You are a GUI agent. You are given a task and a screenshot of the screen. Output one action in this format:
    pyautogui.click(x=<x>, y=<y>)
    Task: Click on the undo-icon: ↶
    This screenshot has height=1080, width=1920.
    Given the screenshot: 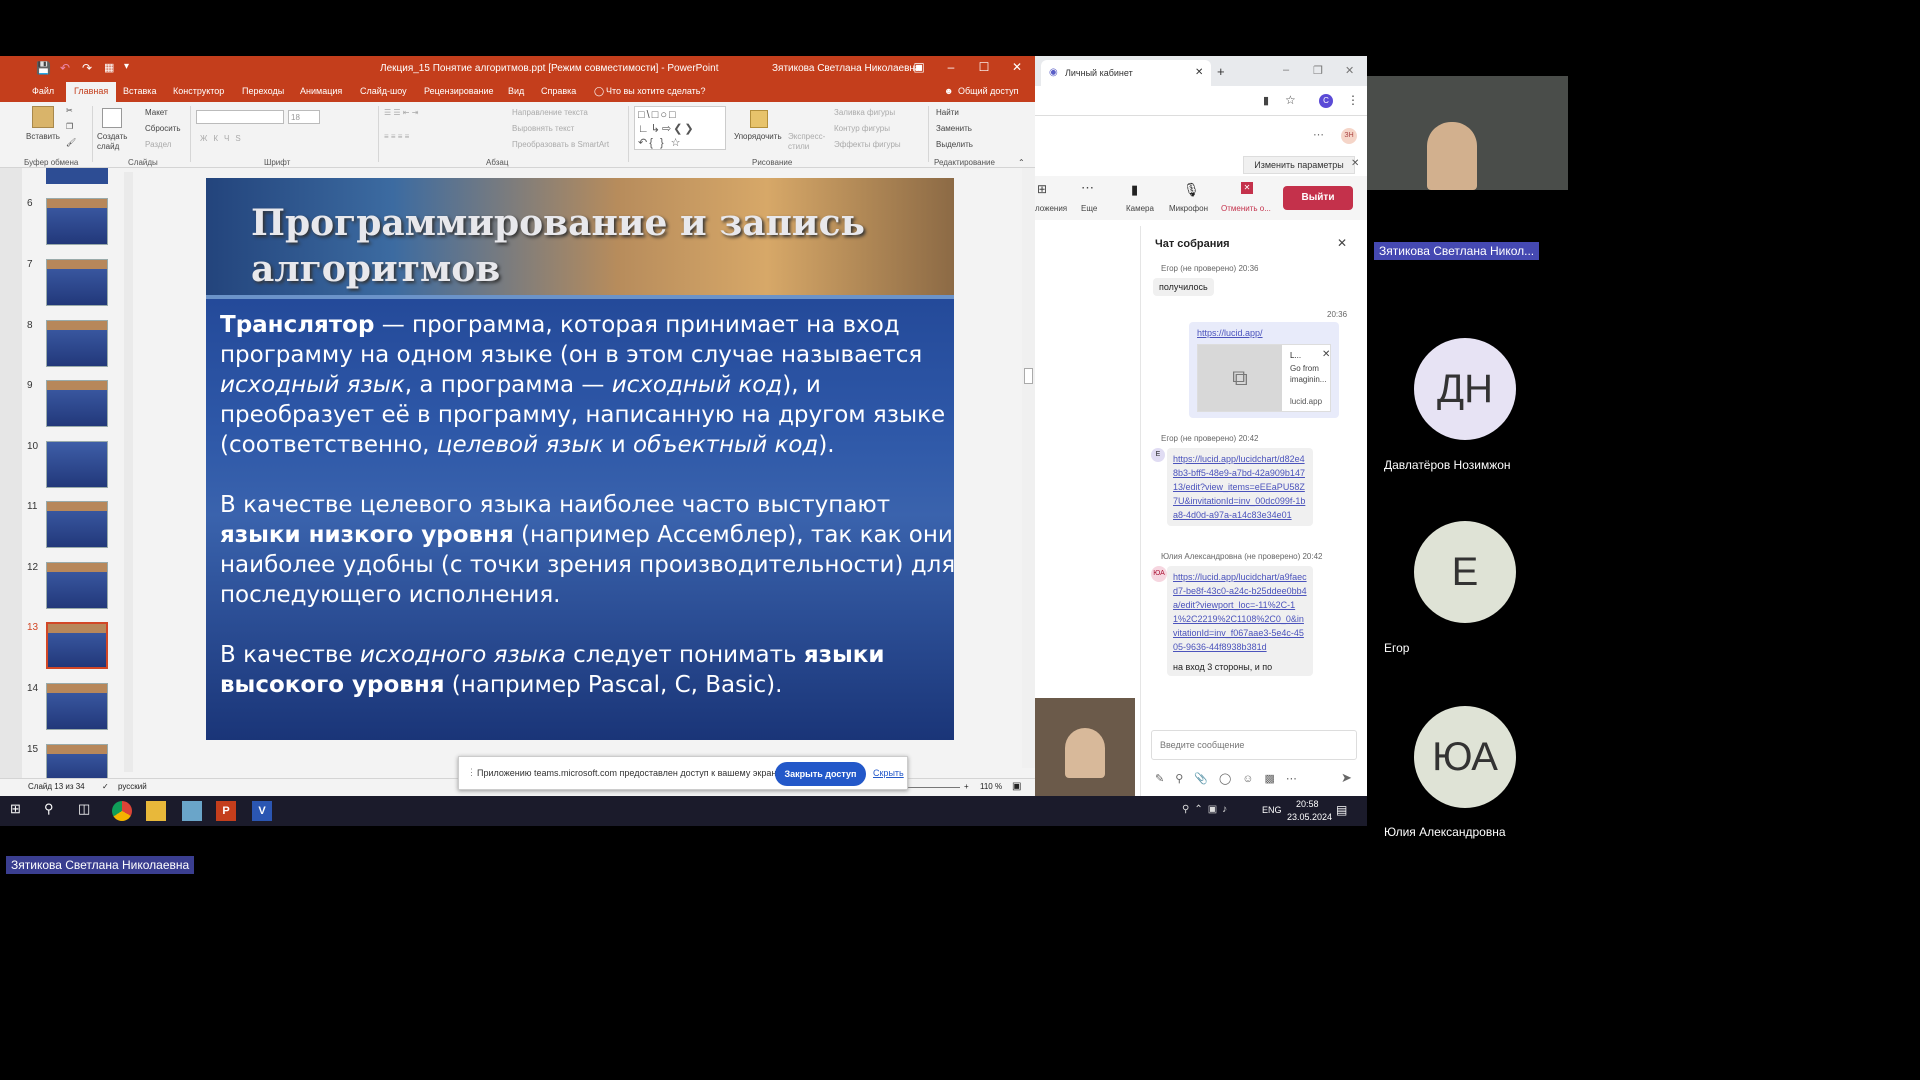 What is the action you would take?
    pyautogui.click(x=65, y=68)
    